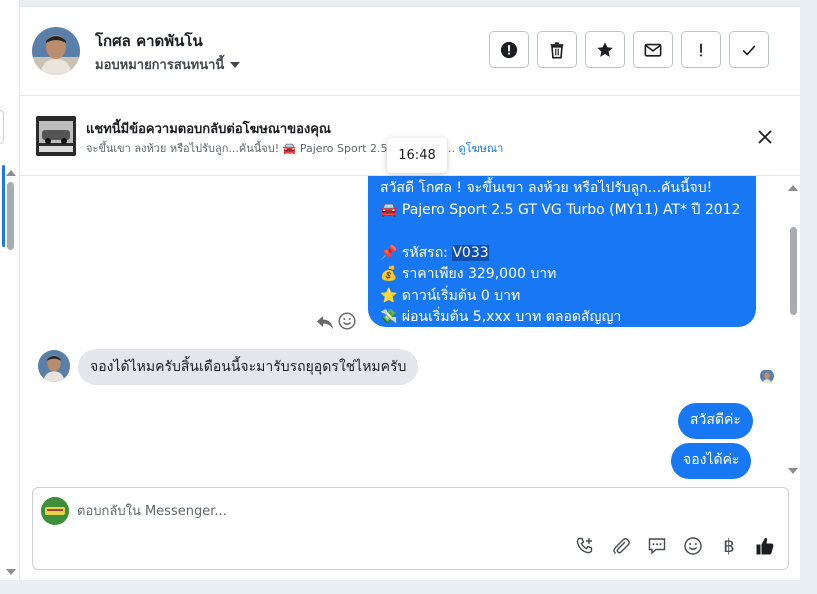  I want to click on message-composer: ฿, so click(410, 528).